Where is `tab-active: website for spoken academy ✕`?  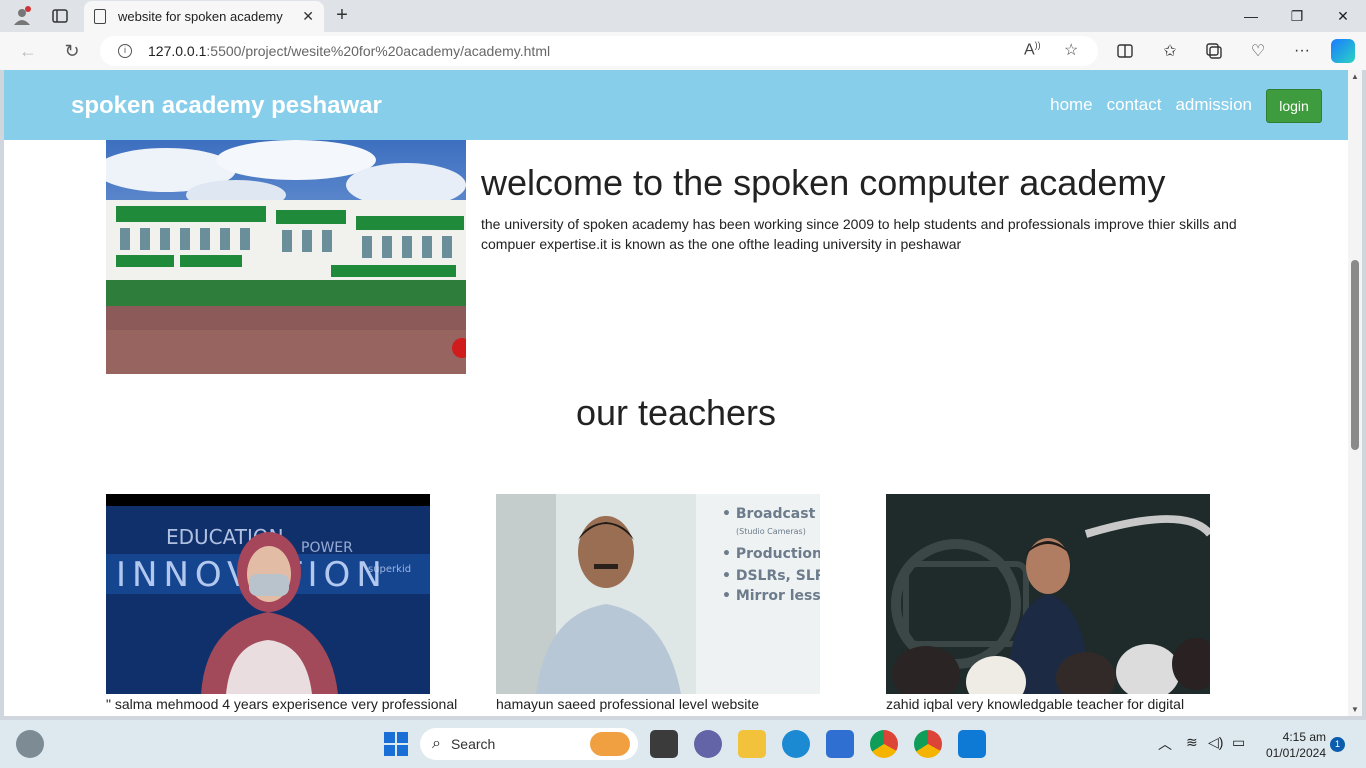
tab-active: website for spoken academy ✕ is located at coordinates (204, 16).